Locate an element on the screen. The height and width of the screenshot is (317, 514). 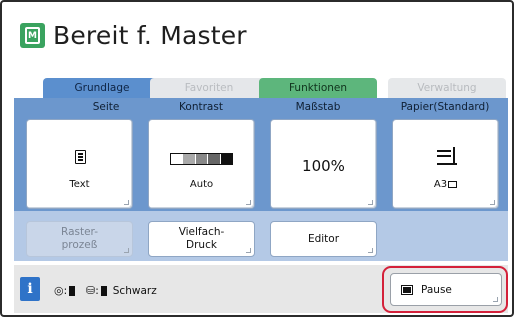
rasterprozess-label: Raster- prozeß is located at coordinates (79, 238).